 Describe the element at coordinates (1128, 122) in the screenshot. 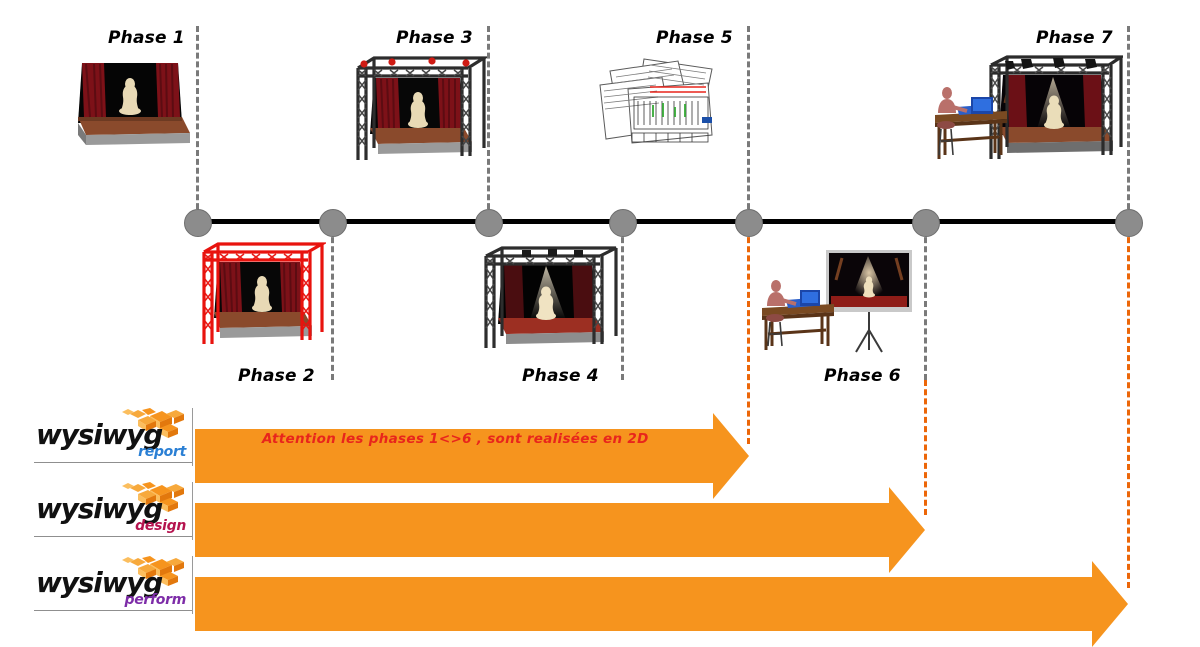

I see `connector-phase-7-top` at that location.